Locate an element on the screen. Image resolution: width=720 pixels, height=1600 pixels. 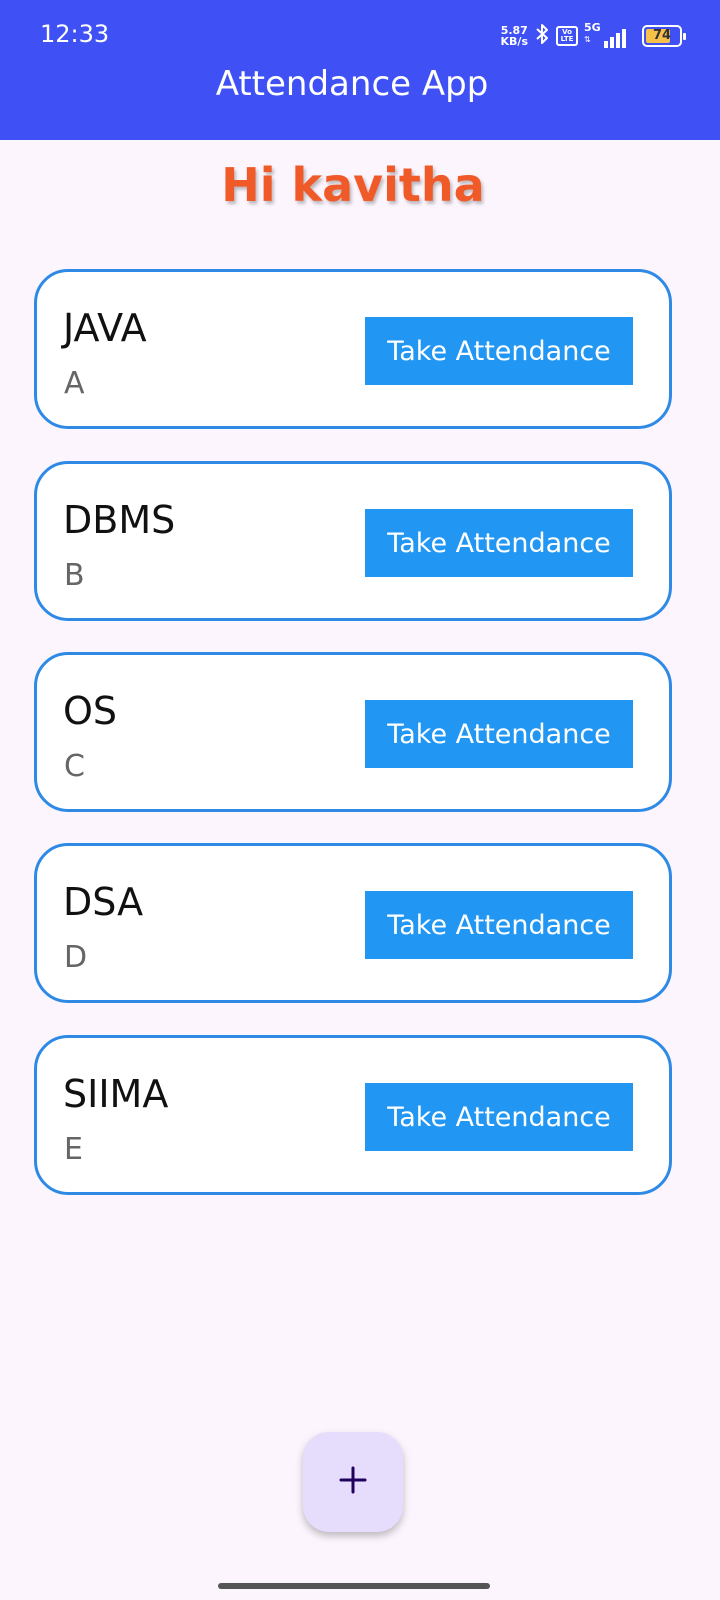
battery-level: 74 is located at coordinates (662, 35).